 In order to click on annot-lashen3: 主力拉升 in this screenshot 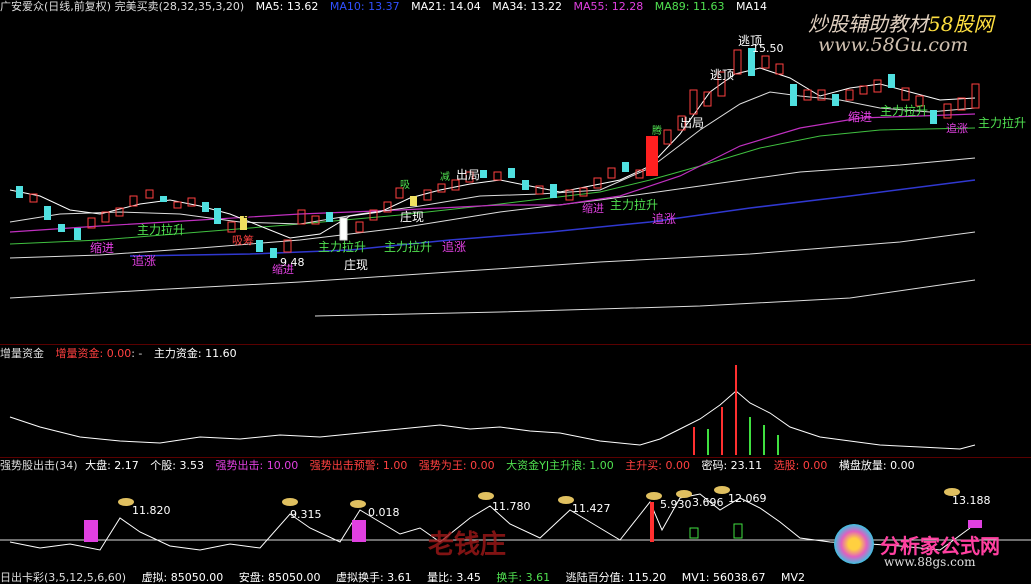, I will do `click(408, 247)`.